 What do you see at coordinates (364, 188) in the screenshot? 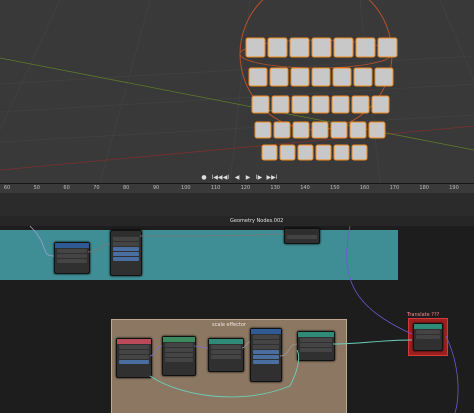
I see `timeline-tick: 160` at bounding box center [364, 188].